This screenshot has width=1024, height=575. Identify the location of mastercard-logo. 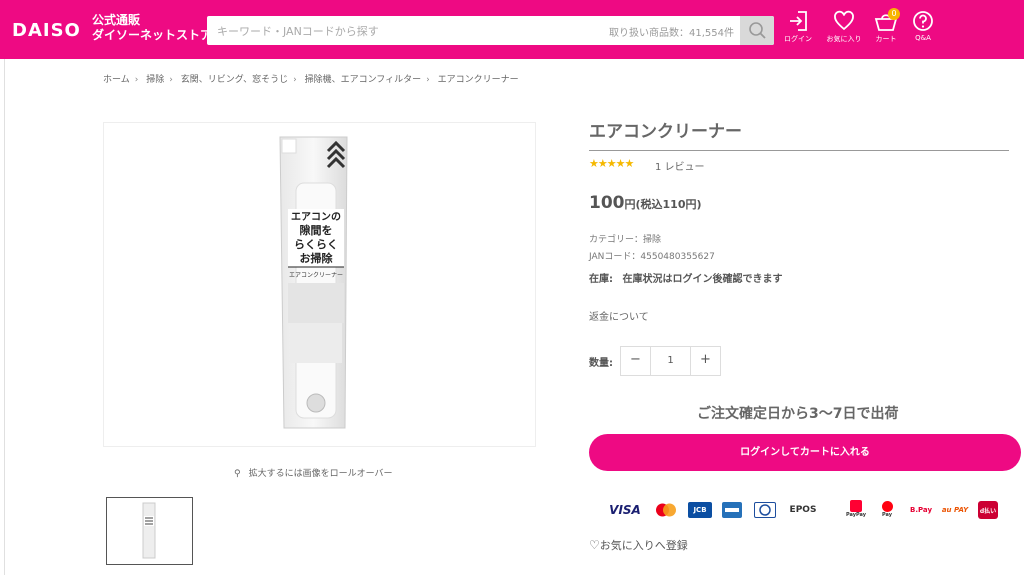
(666, 510).